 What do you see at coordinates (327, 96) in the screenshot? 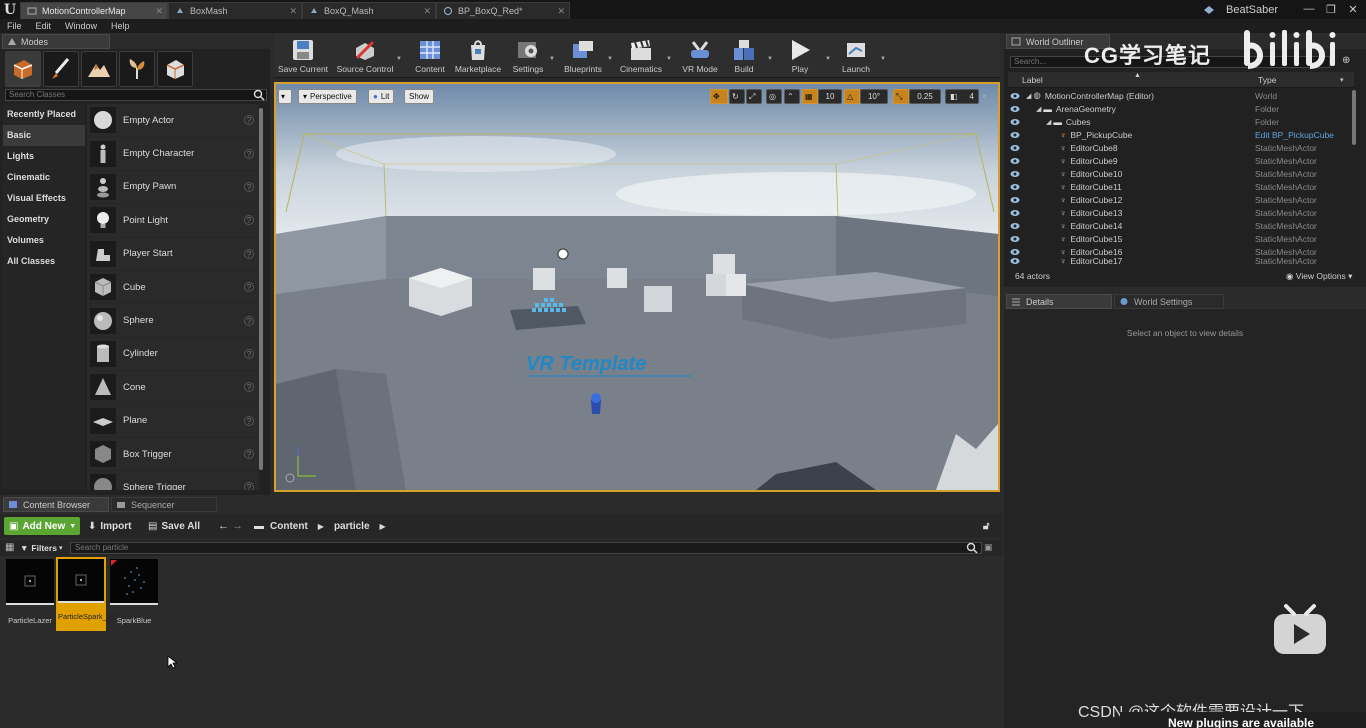
I see `perspective-button: ▾ Perspective` at bounding box center [327, 96].